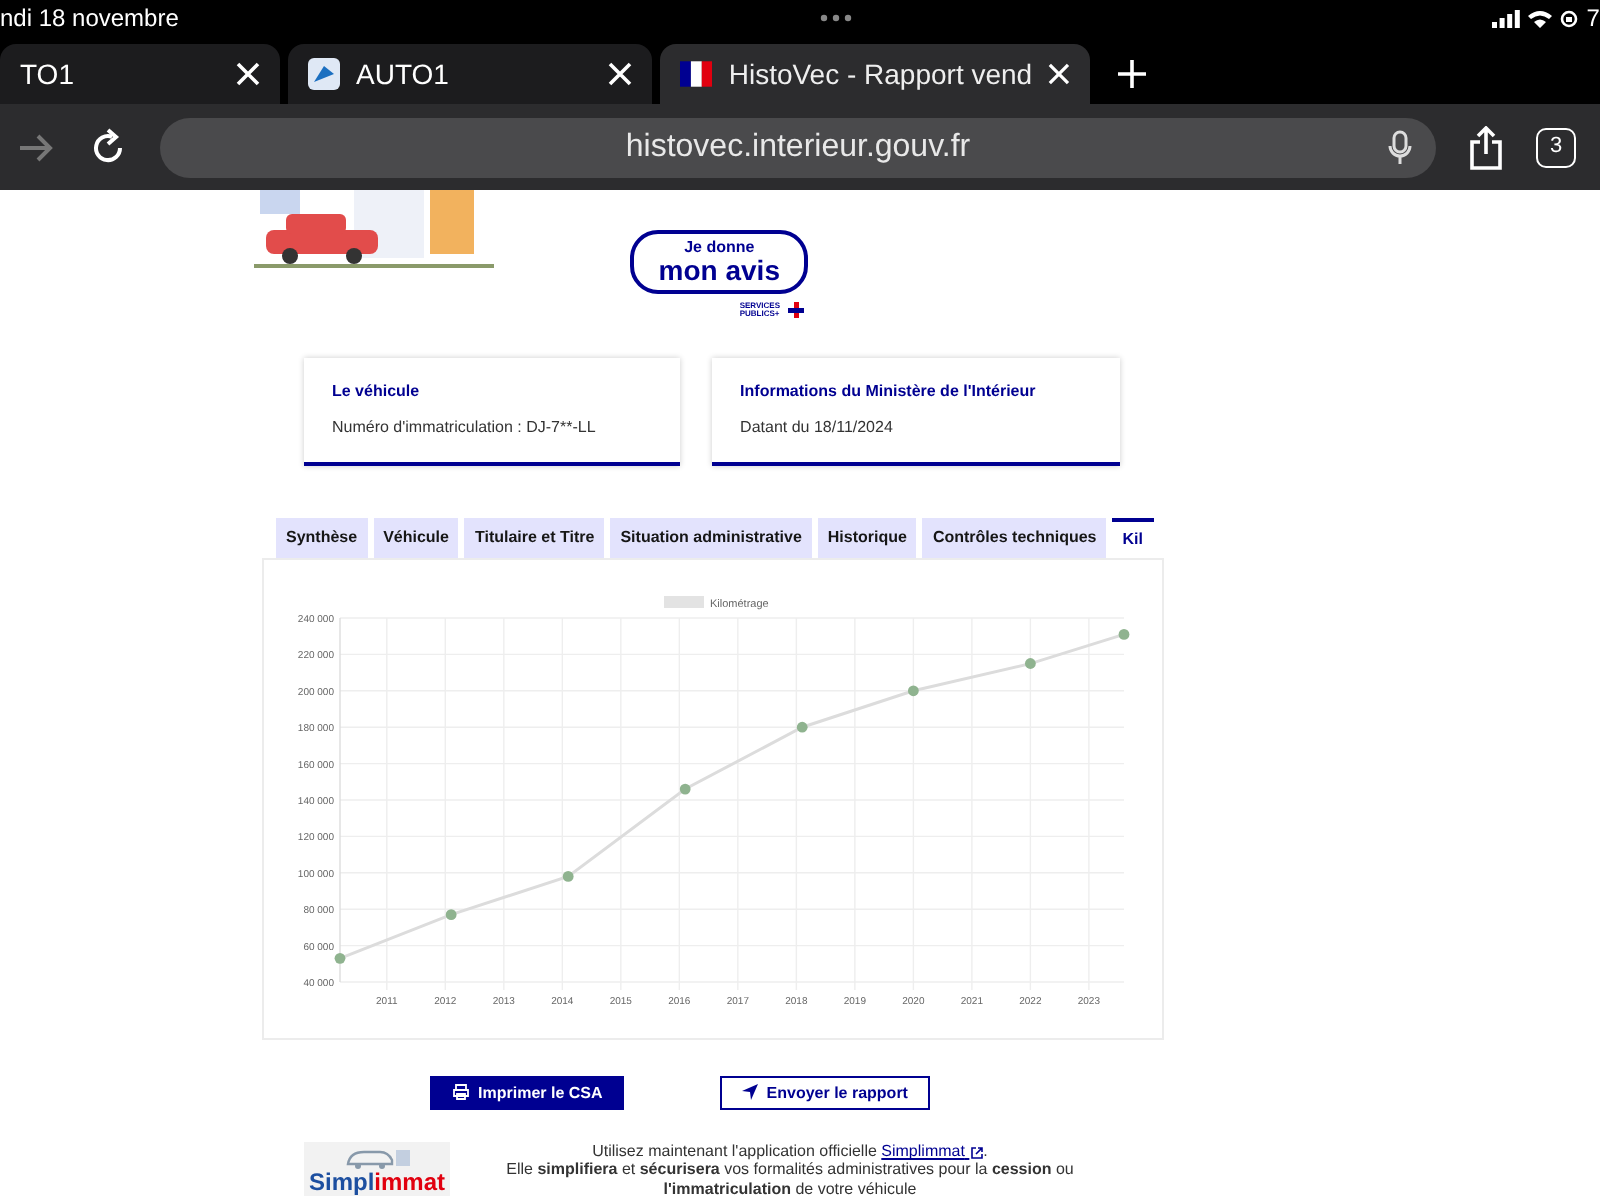  Describe the element at coordinates (534, 538) in the screenshot. I see `report-tab: Titulaire et Titre` at that location.